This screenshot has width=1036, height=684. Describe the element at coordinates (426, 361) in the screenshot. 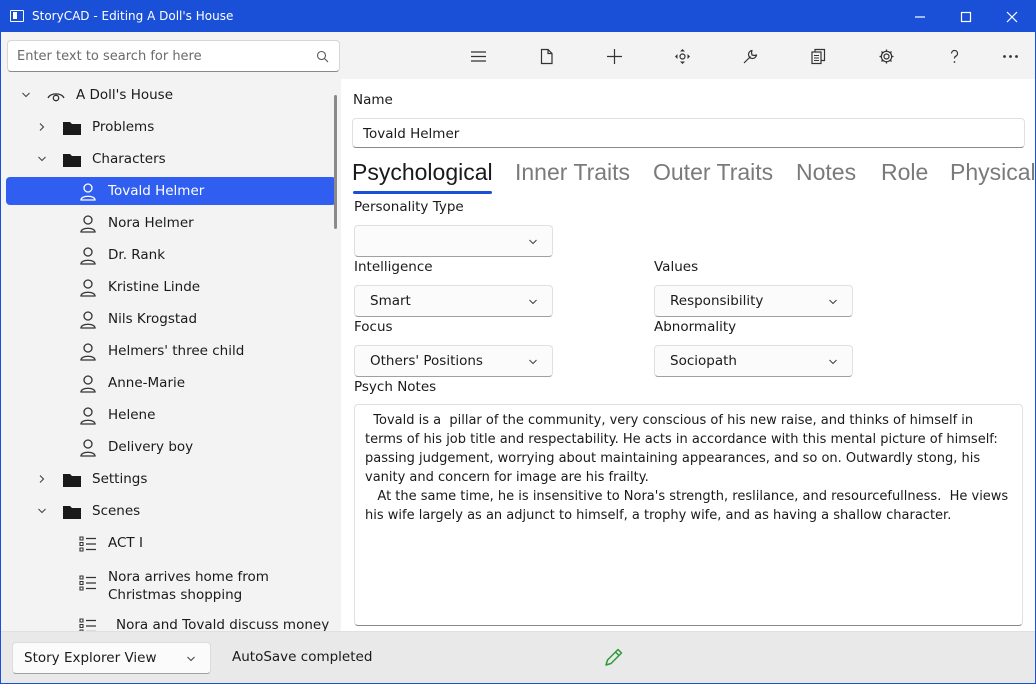

I see `focus-value: Others' Positions` at that location.